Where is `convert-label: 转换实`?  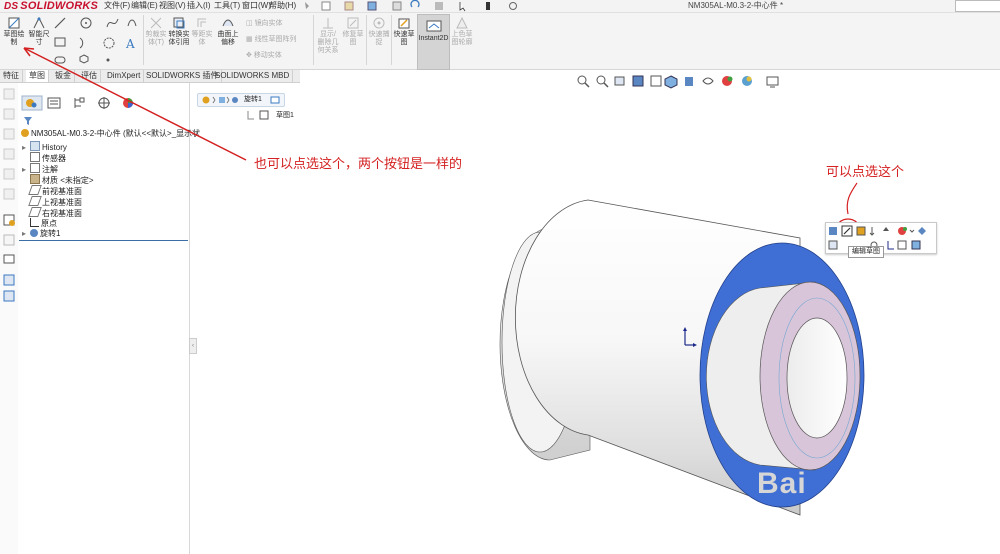 convert-label: 转换实 is located at coordinates (179, 34).